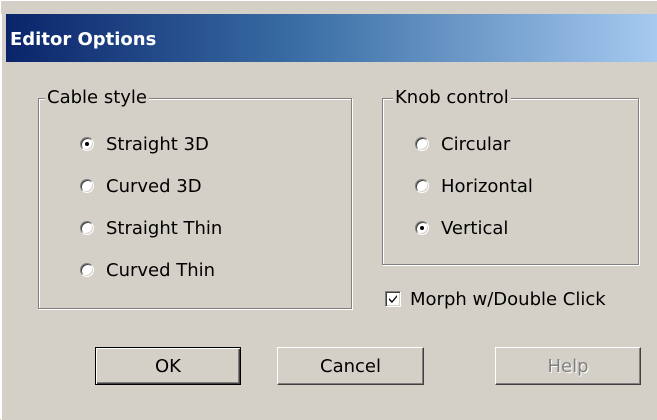 This screenshot has height=420, width=657. I want to click on morph-checkbox, so click(393, 299).